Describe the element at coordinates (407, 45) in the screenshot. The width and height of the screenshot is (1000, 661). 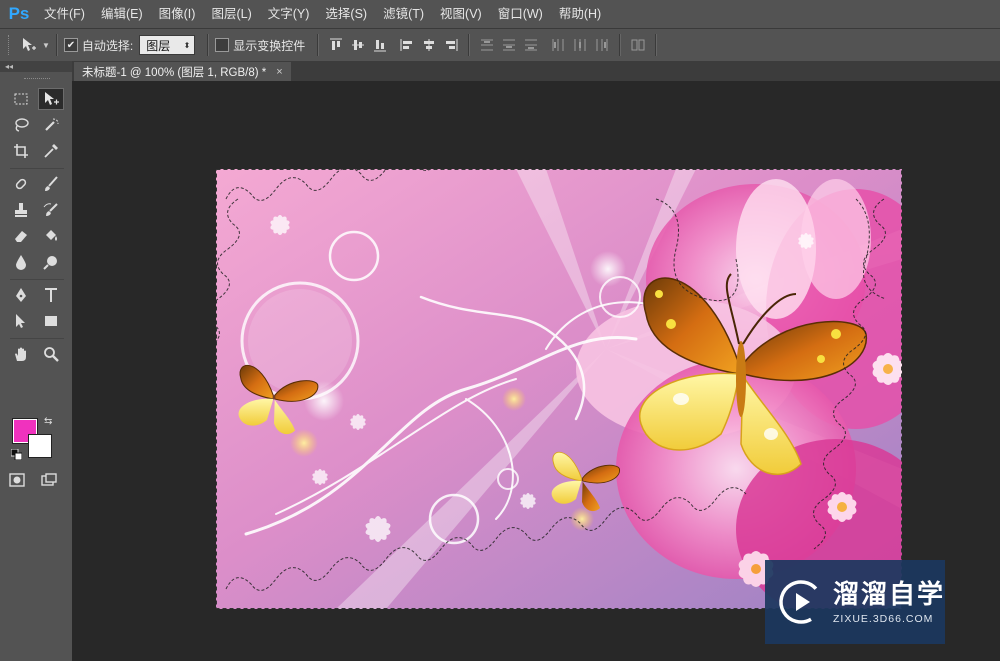
I see `align-left-icon` at that location.